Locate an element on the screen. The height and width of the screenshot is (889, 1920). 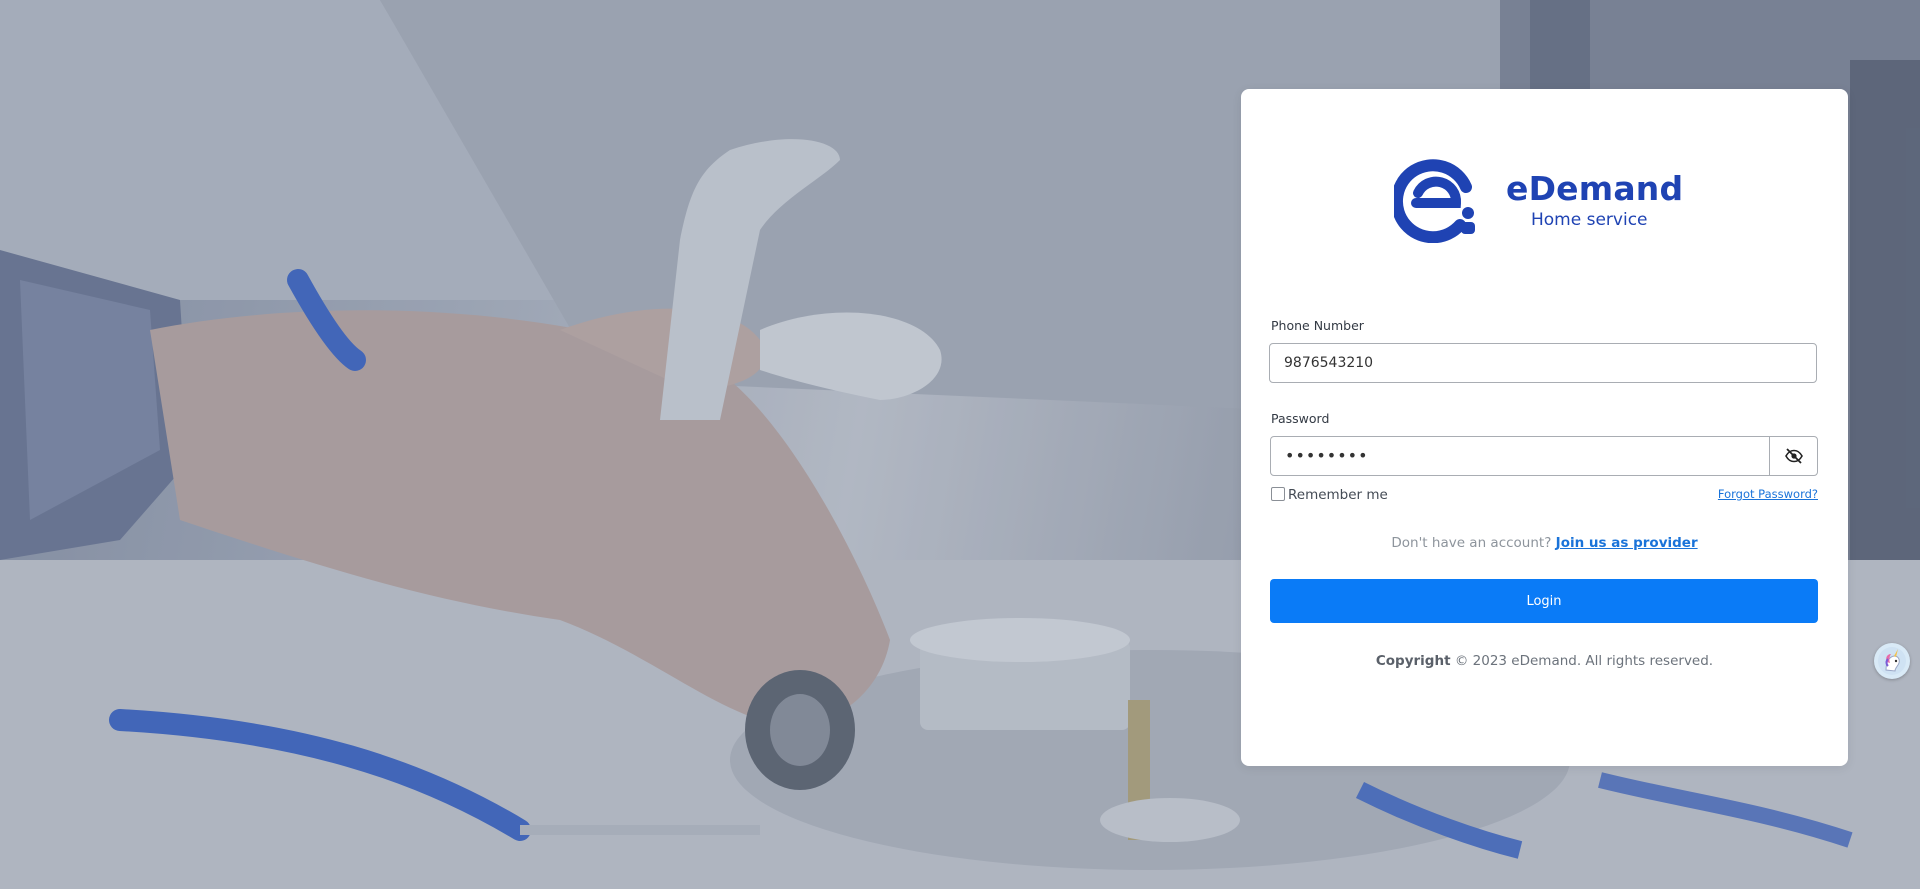
remember-checkbox is located at coordinates (1278, 494).